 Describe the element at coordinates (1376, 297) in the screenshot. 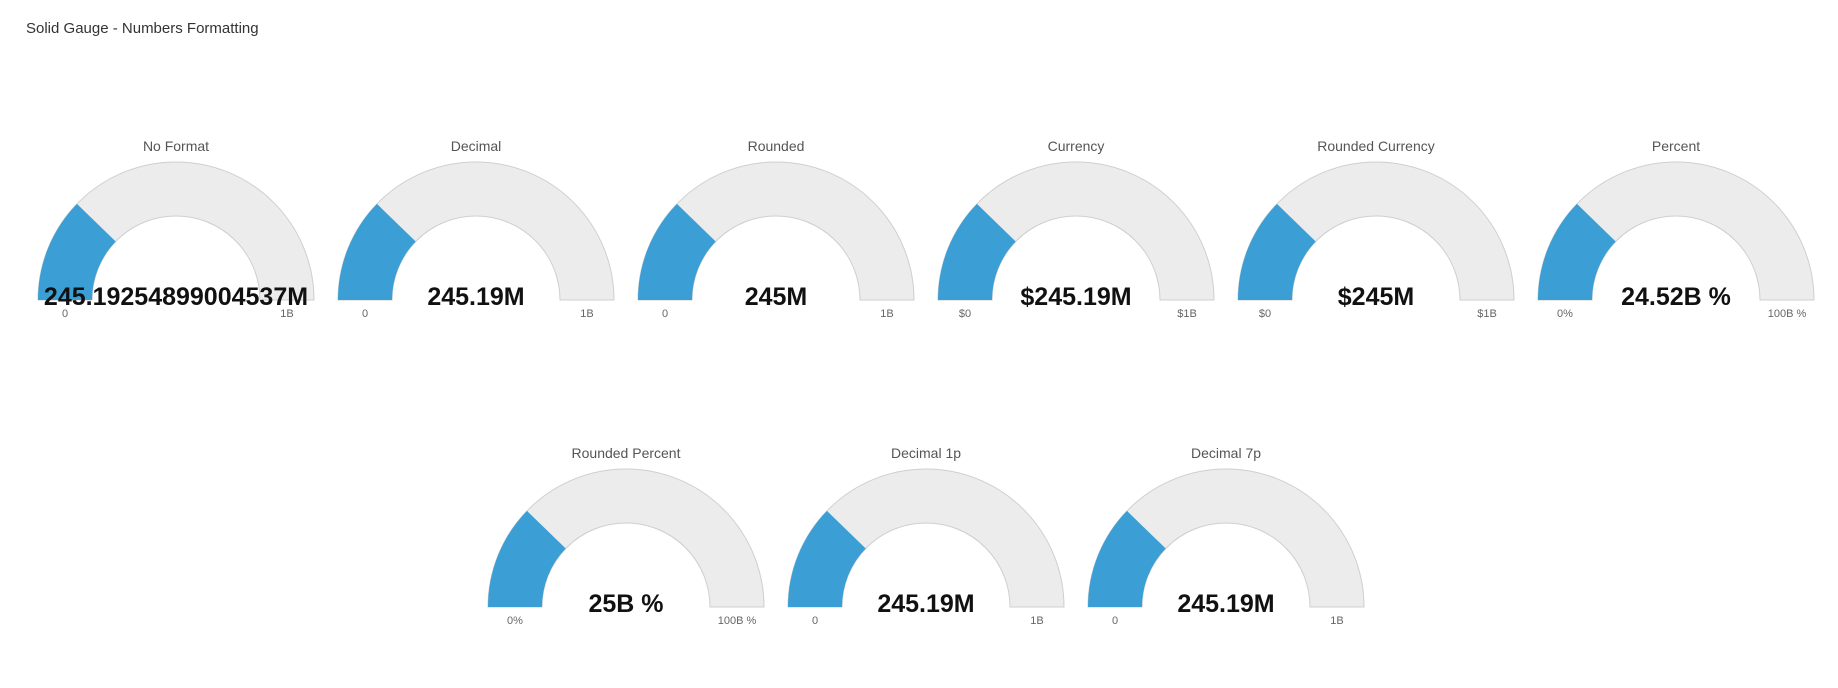

I see `gauge-value-label: $245M` at that location.